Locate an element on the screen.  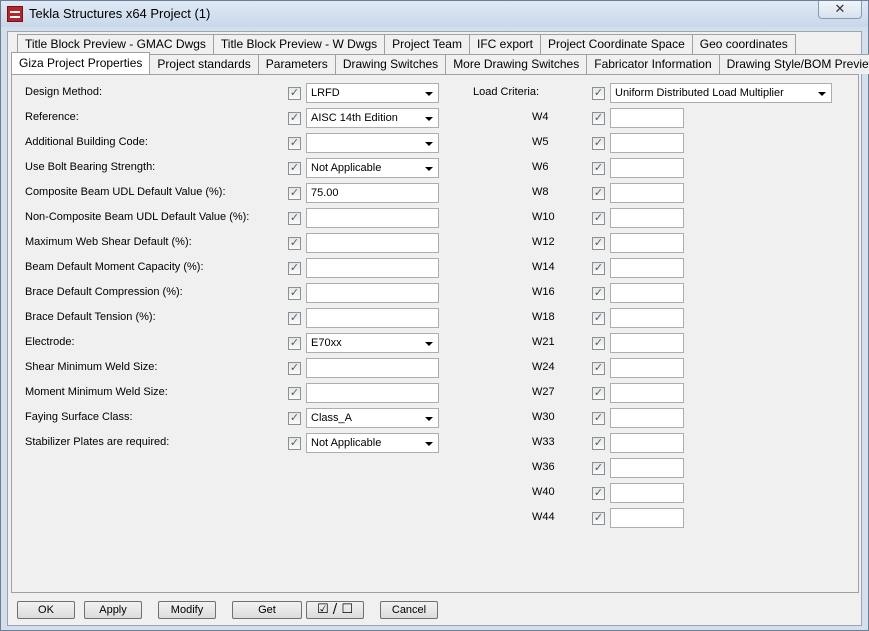
input-w4 is located at coordinates (647, 118).